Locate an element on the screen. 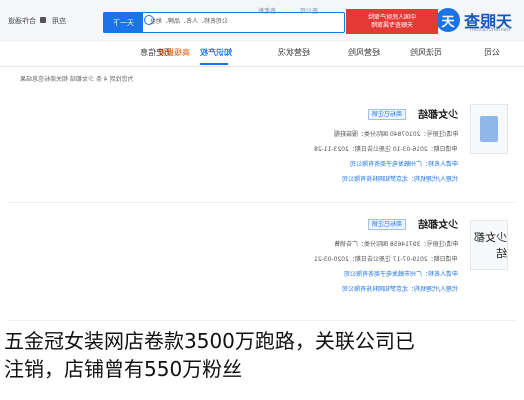 The width and height of the screenshot is (524, 400). trademark-thumbnail: 少女都结 is located at coordinates (489, 245).